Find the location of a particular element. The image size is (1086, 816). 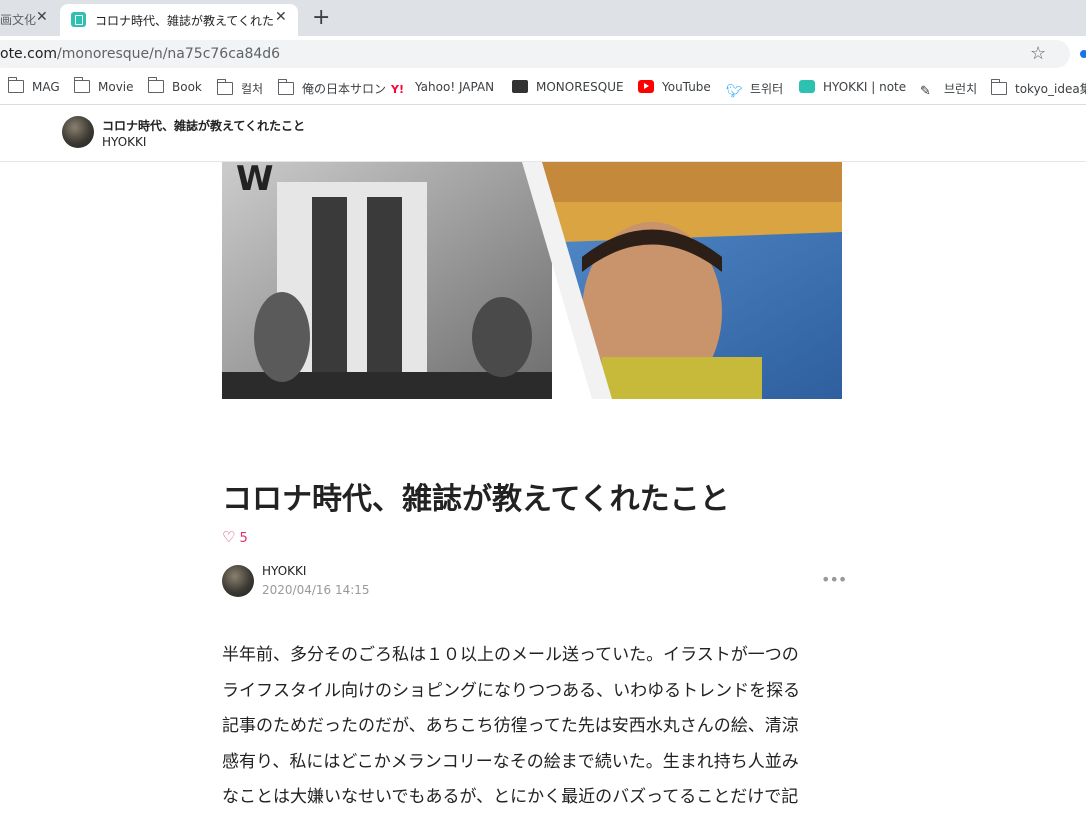

publish-date: 2020/04/16 14:15 is located at coordinates (316, 590).